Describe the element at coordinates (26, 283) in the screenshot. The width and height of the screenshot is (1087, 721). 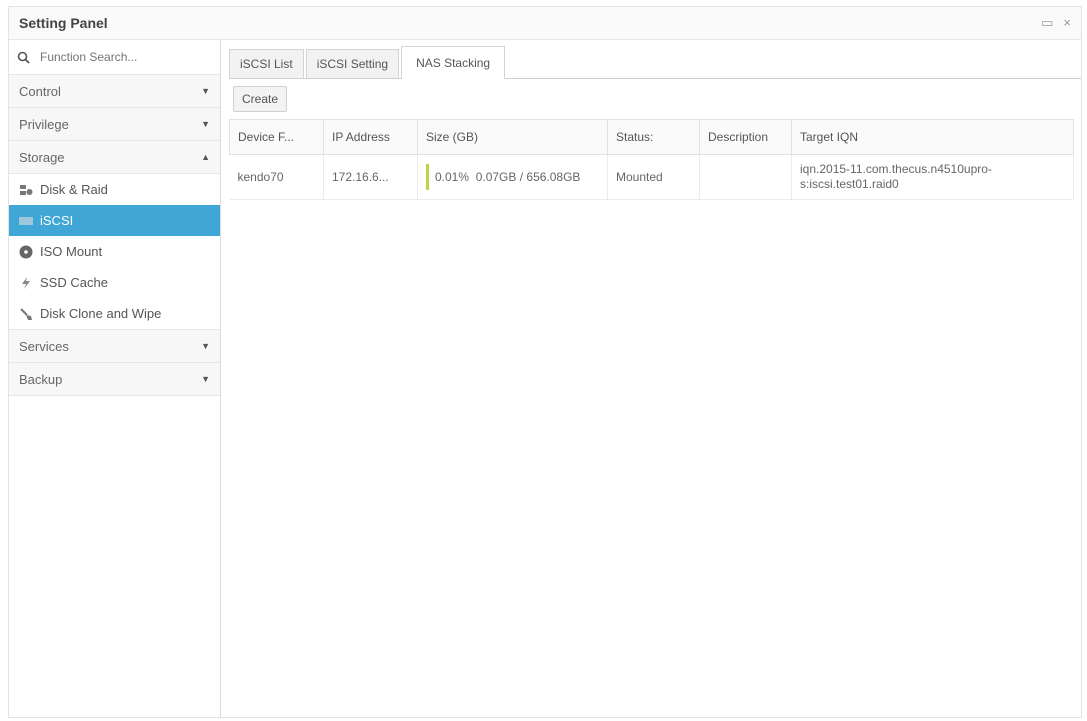
I see `lightning-icon` at that location.